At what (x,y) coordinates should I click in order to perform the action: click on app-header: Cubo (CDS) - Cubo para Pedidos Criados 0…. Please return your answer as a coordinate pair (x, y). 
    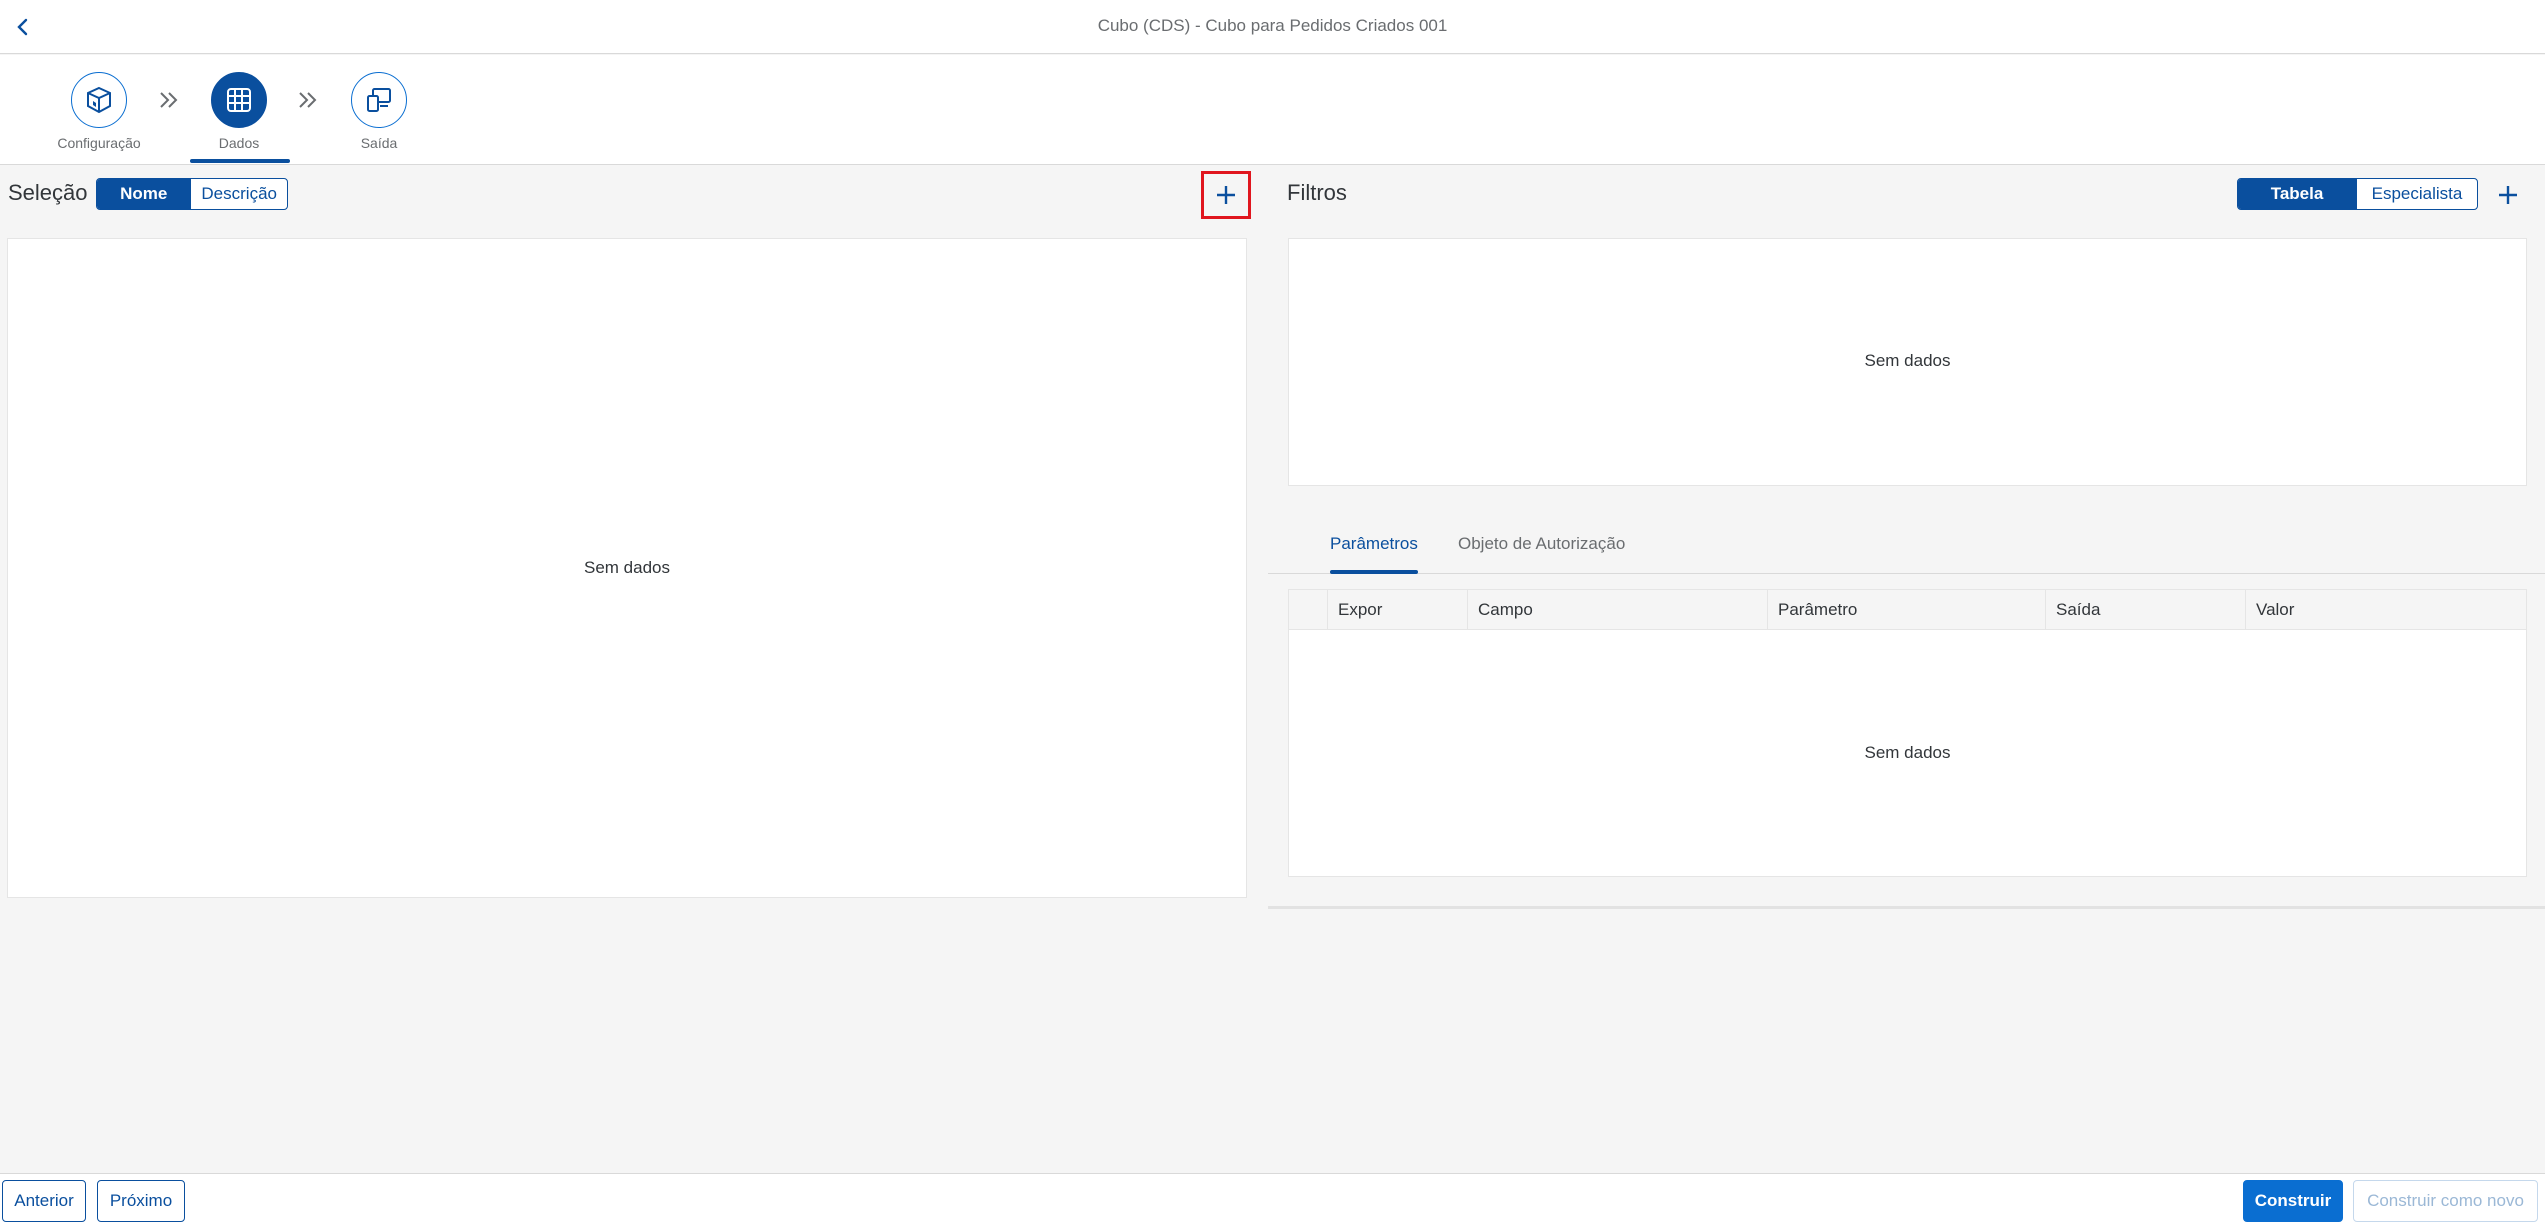
    Looking at the image, I should click on (1272, 27).